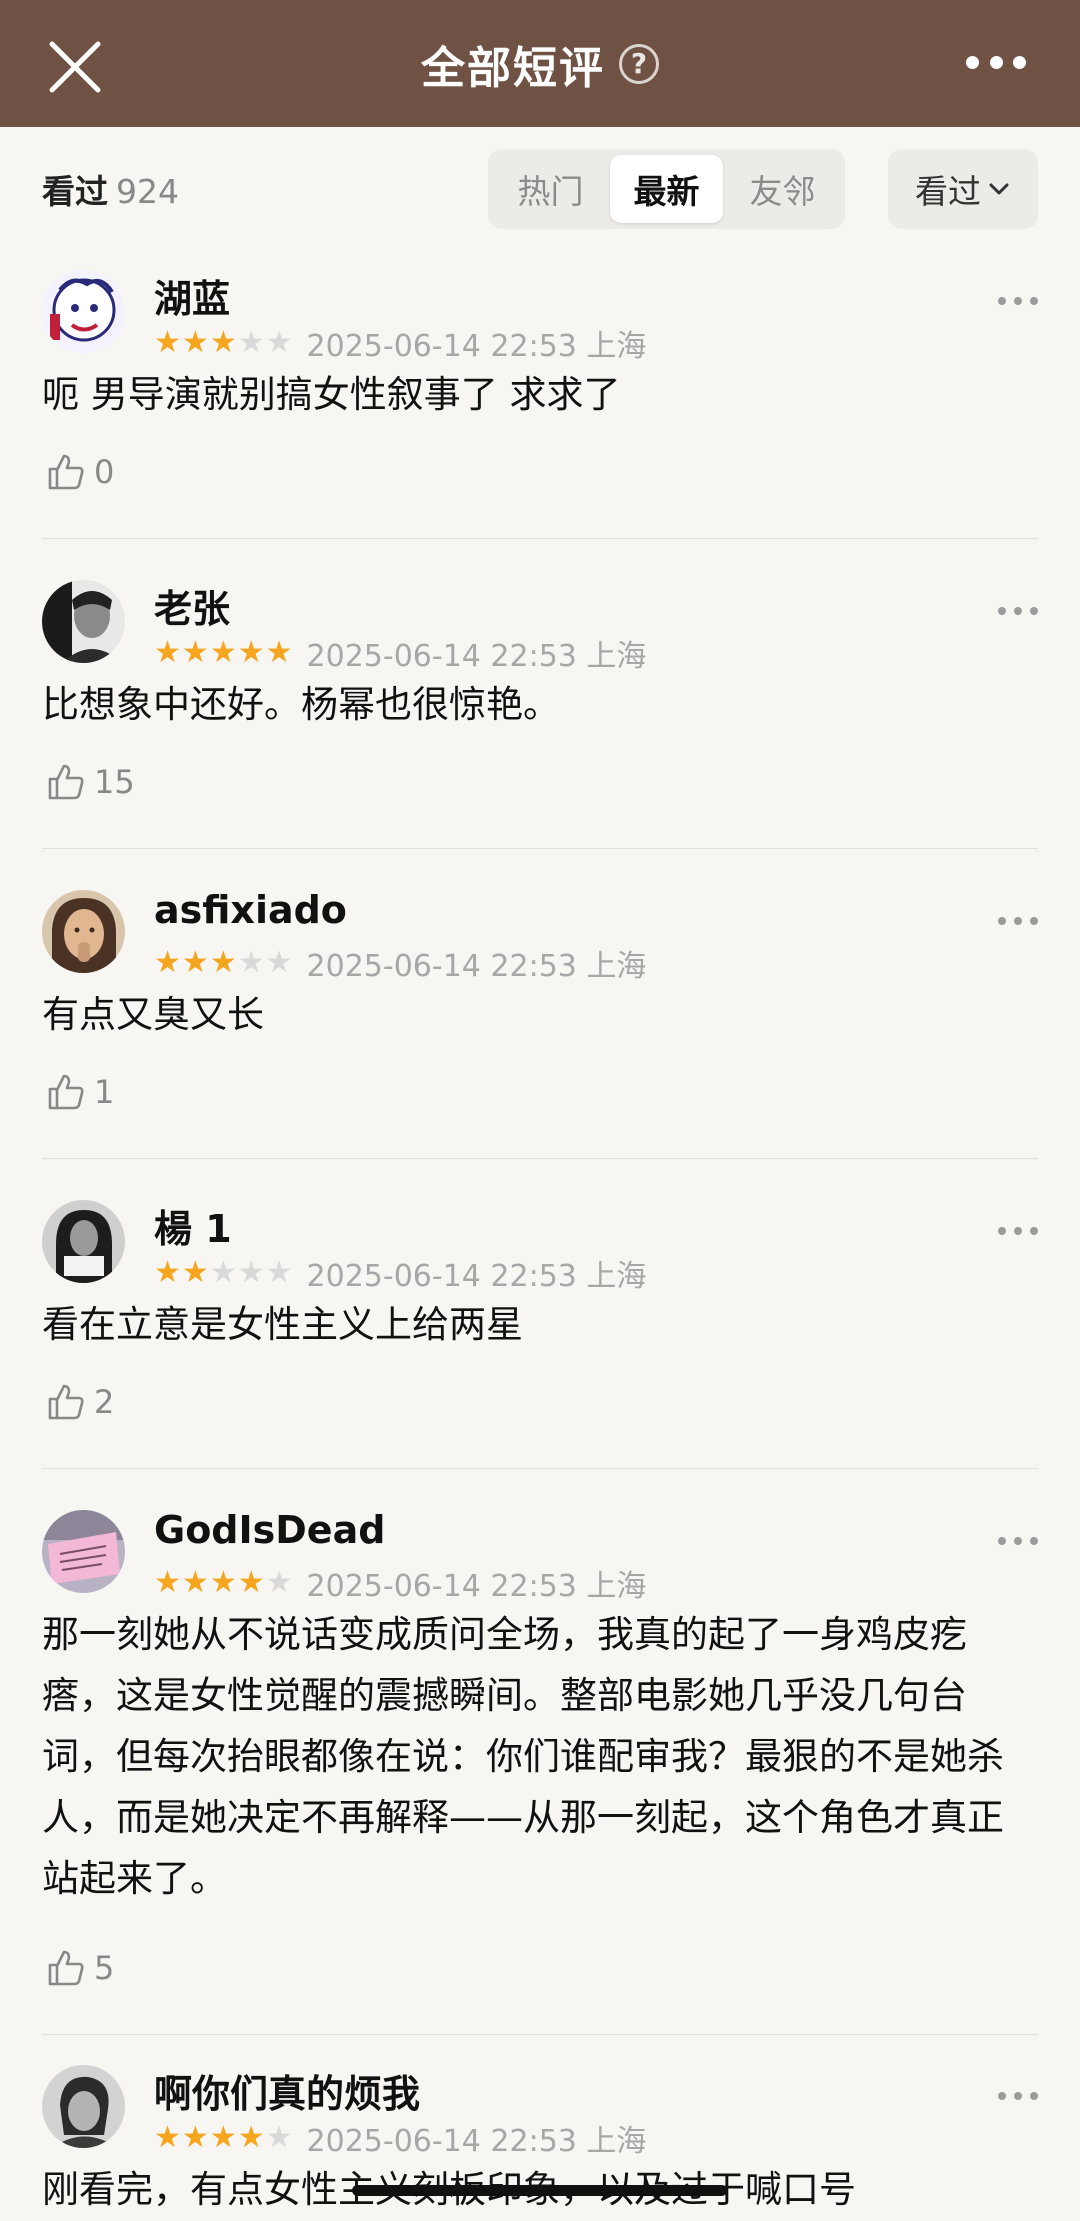  Describe the element at coordinates (192, 605) in the screenshot. I see `reviewer-name: 老张` at that location.